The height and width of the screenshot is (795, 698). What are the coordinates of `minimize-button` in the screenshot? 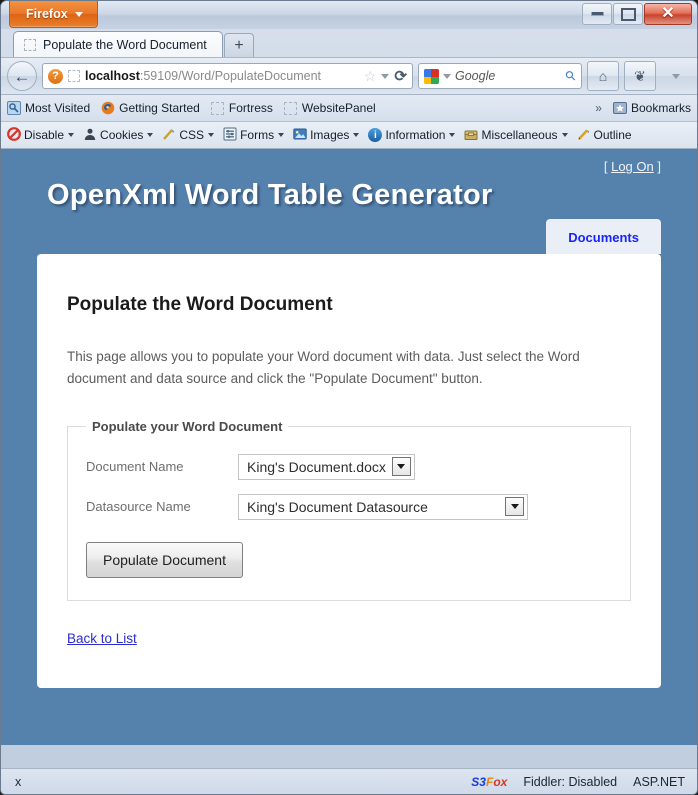 It's located at (597, 14).